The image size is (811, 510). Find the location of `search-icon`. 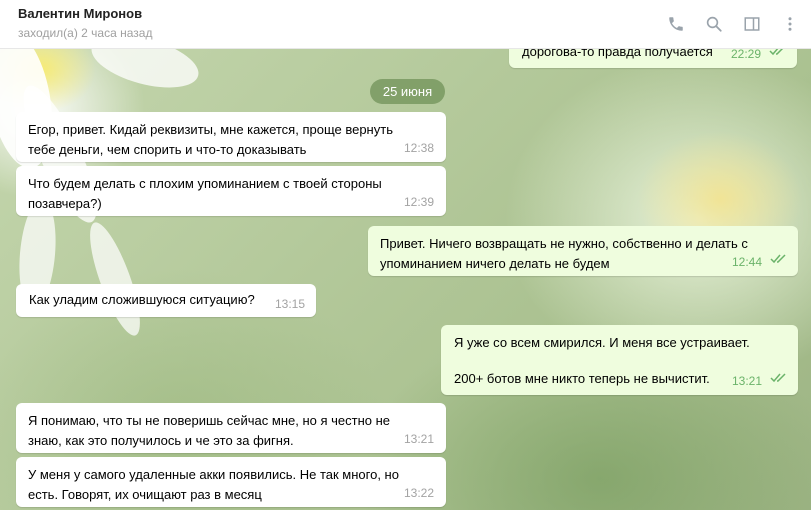

search-icon is located at coordinates (714, 24).